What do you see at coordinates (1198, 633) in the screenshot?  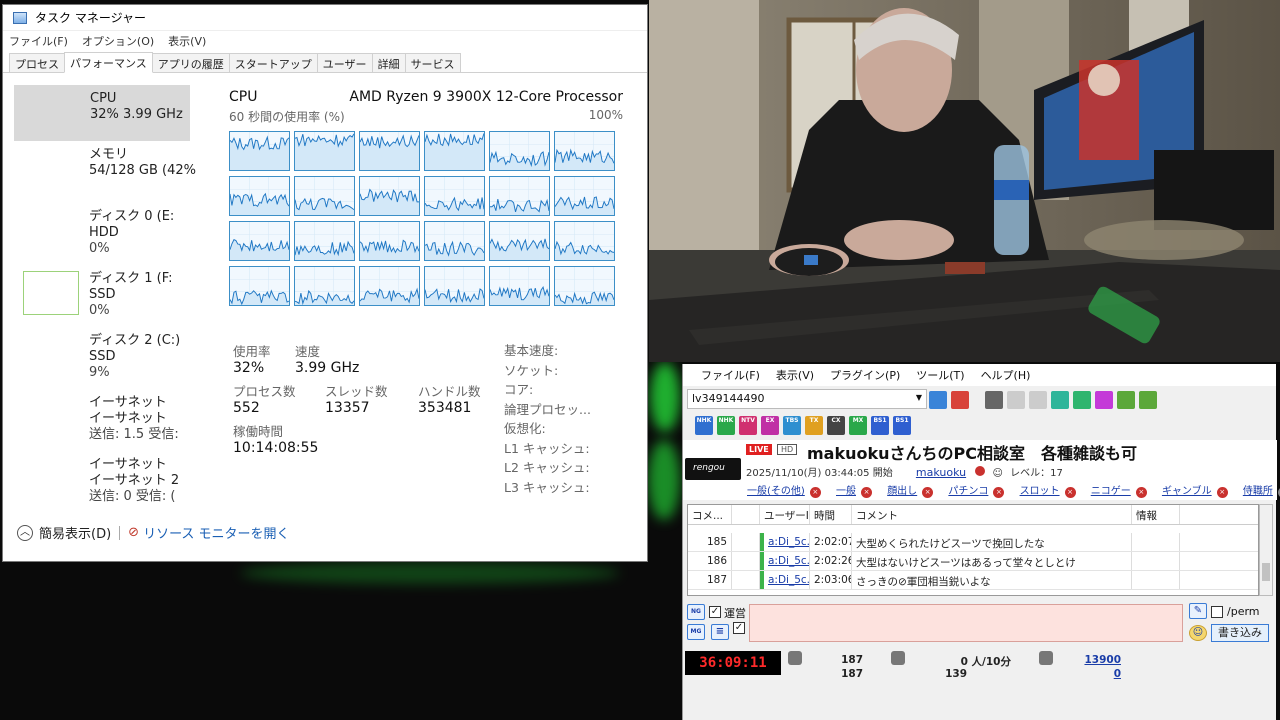 I see `emoji-icon: ☺` at bounding box center [1198, 633].